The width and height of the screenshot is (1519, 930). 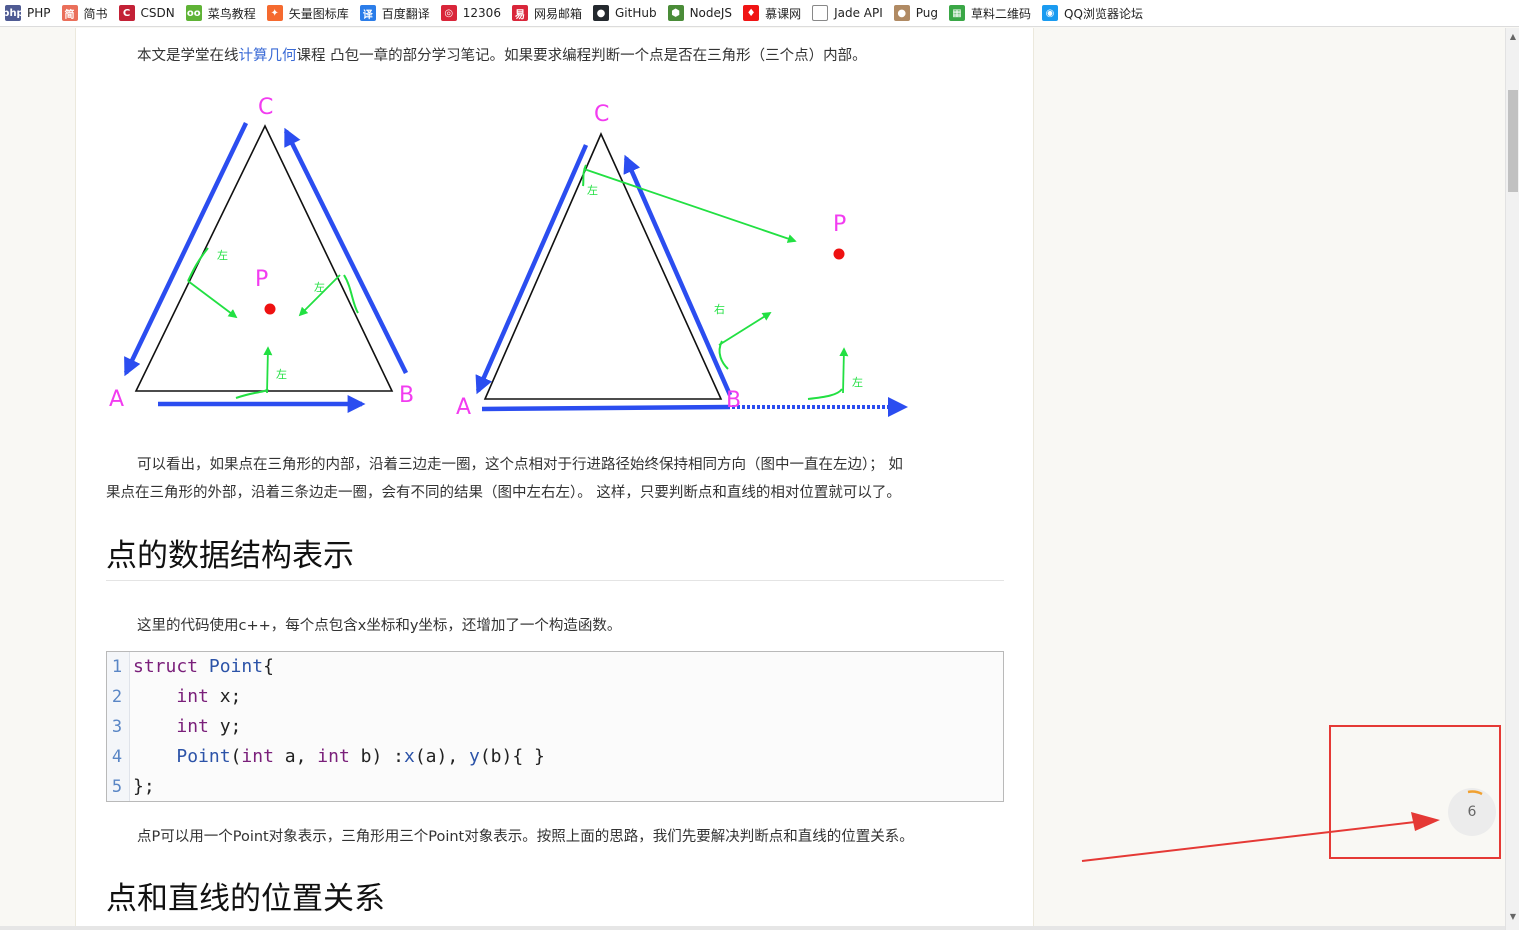 I want to click on qrcode-icon: ▦, so click(x=957, y=13).